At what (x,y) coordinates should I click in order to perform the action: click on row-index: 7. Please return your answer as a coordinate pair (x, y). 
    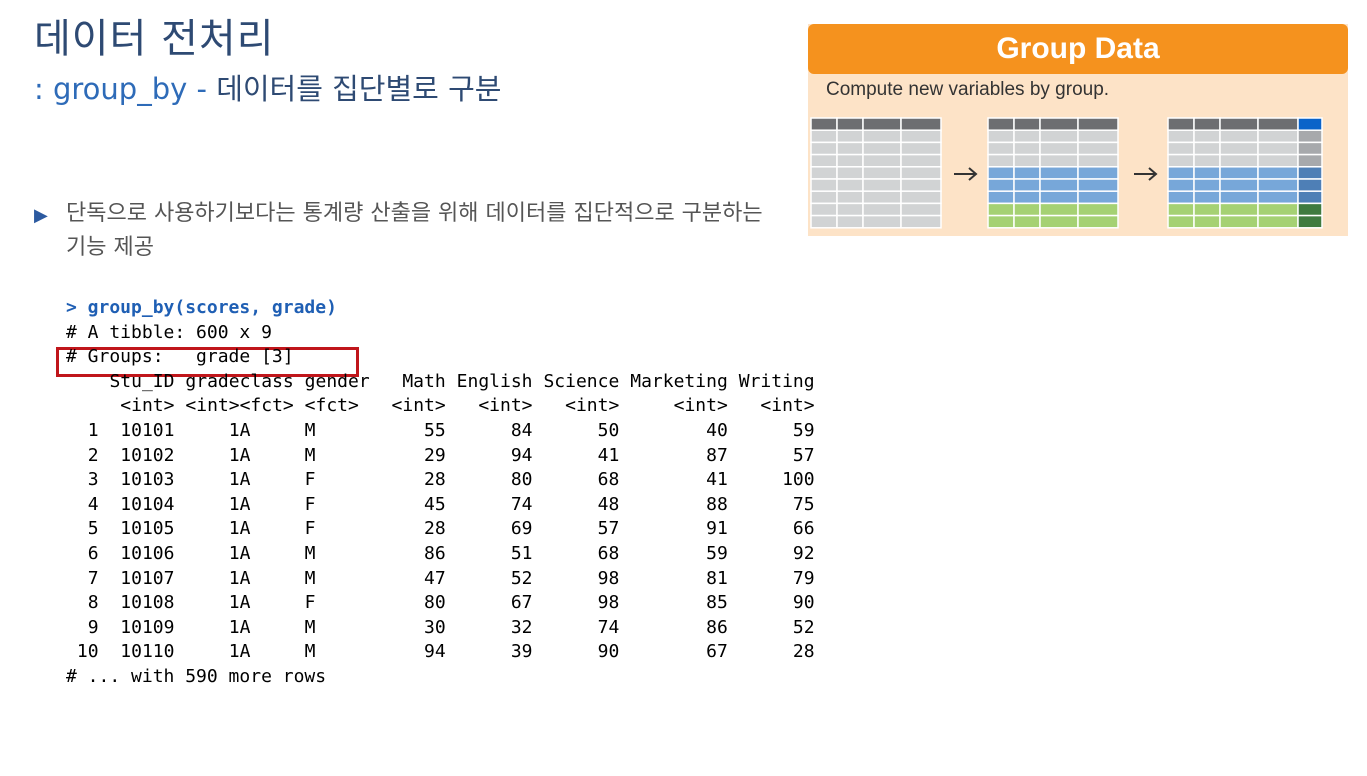
    Looking at the image, I should click on (93, 578).